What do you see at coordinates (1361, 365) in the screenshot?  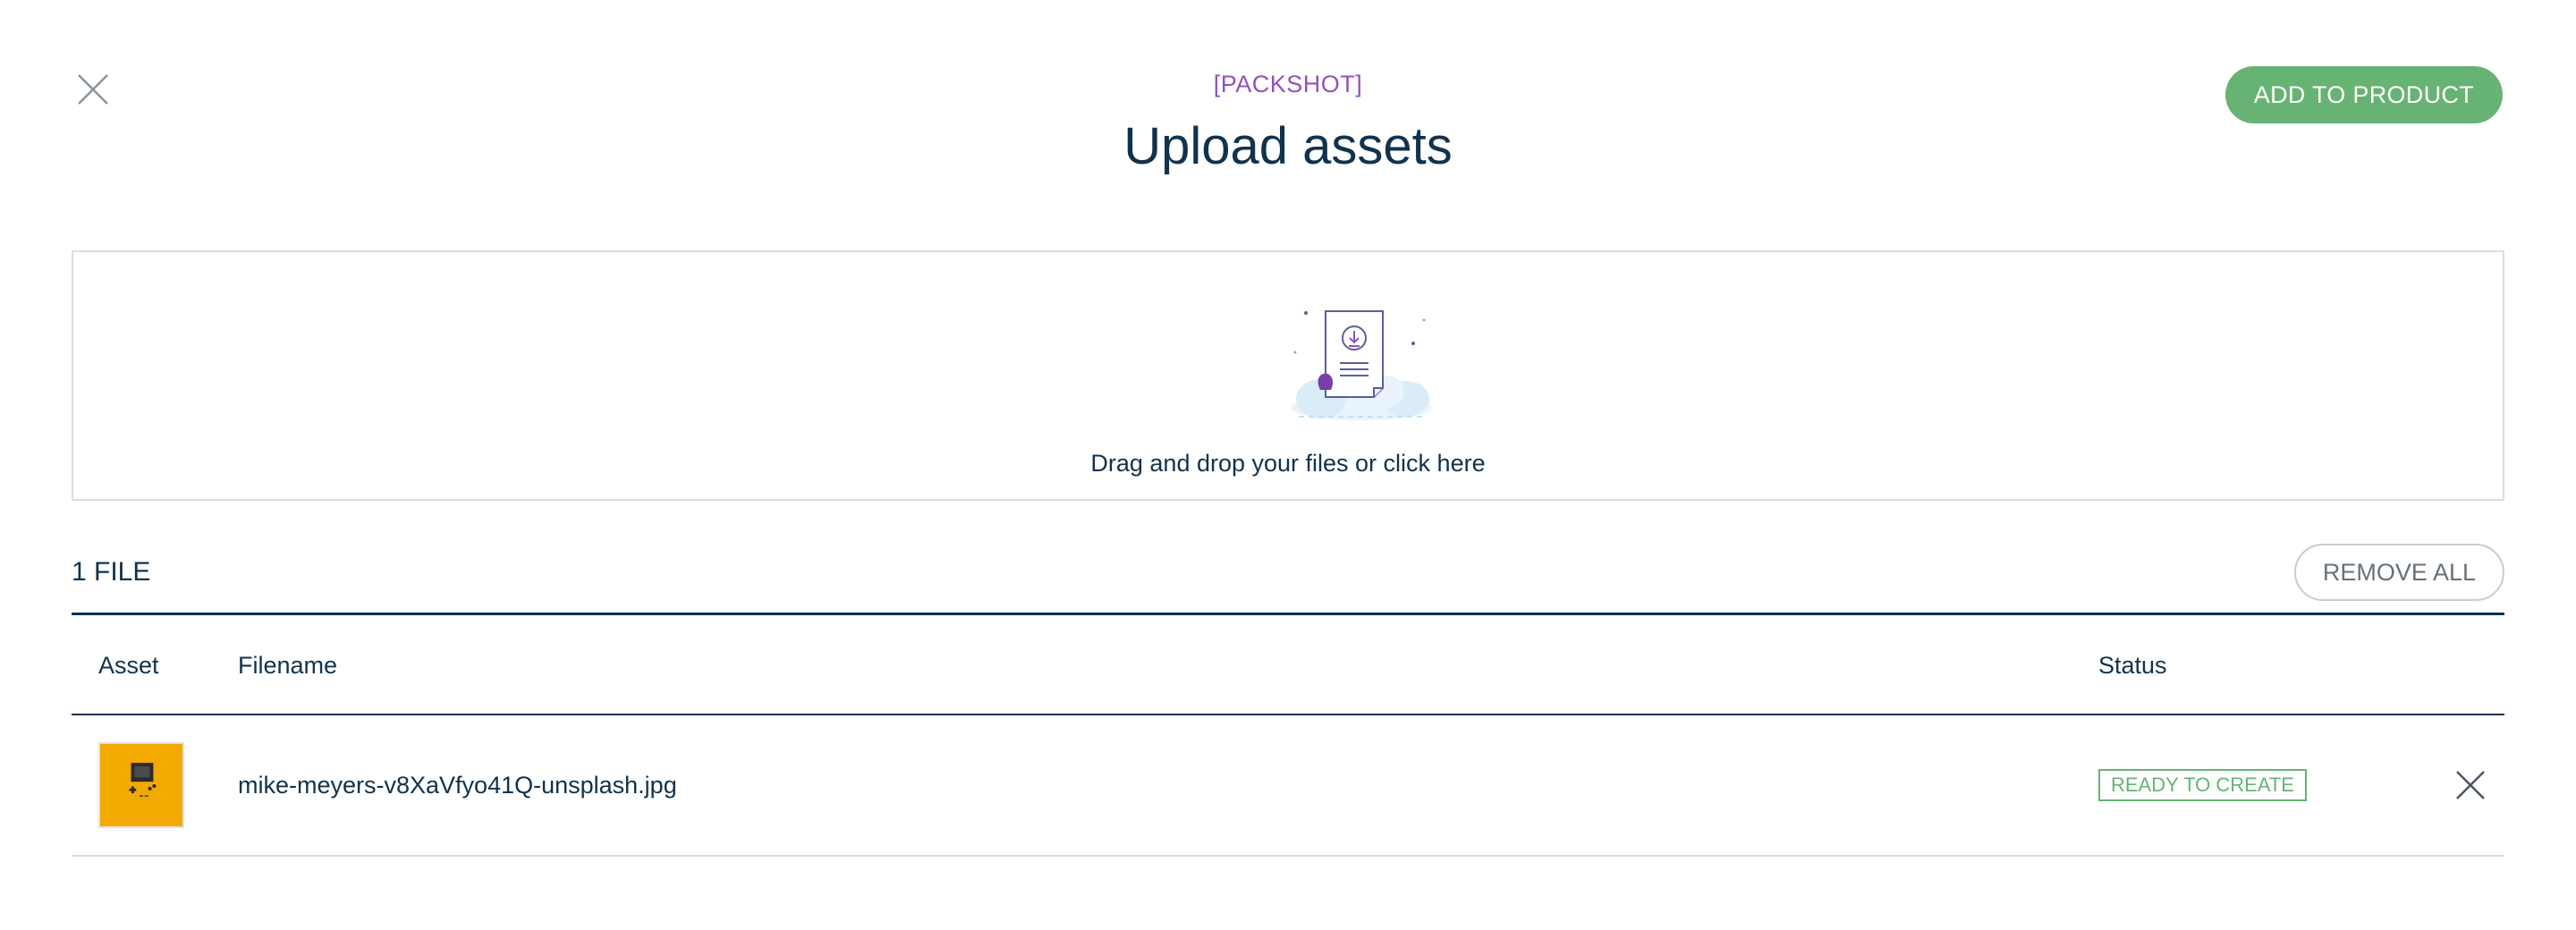 I see `file-download-illustration-icon` at bounding box center [1361, 365].